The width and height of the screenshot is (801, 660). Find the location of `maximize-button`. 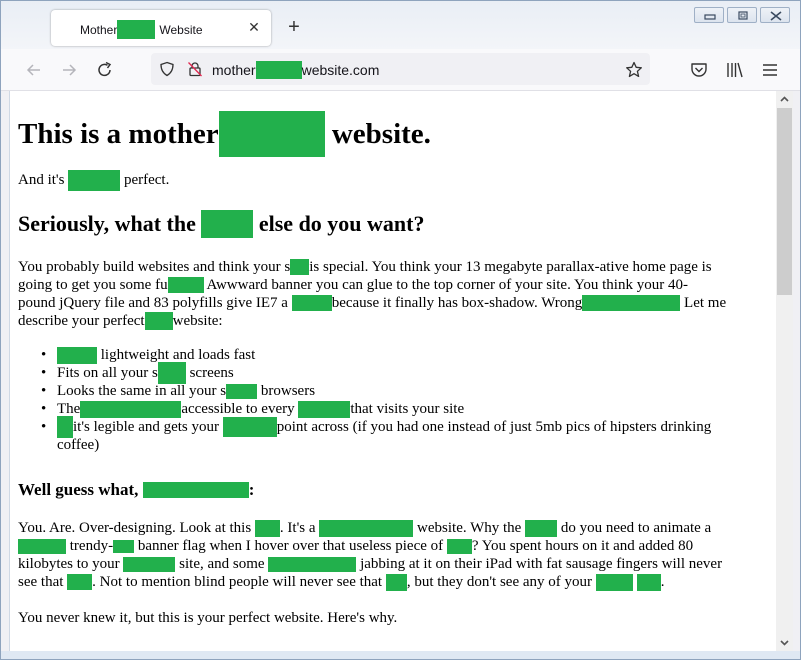

maximize-button is located at coordinates (742, 15).